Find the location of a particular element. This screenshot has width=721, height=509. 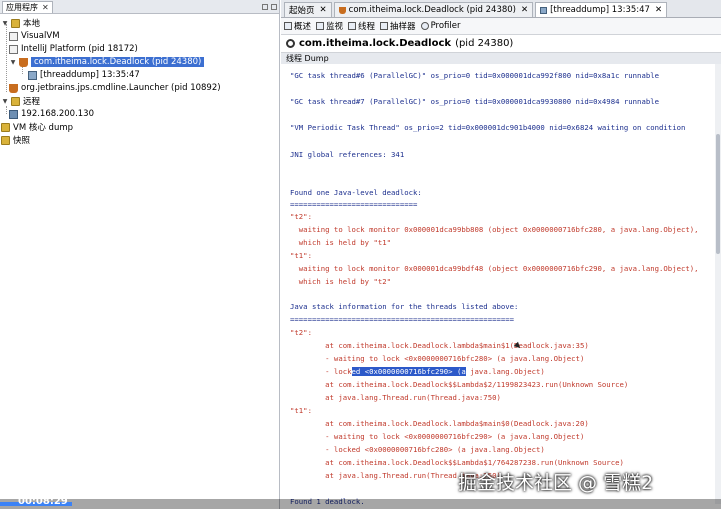

host-icon is located at coordinates (13, 114).